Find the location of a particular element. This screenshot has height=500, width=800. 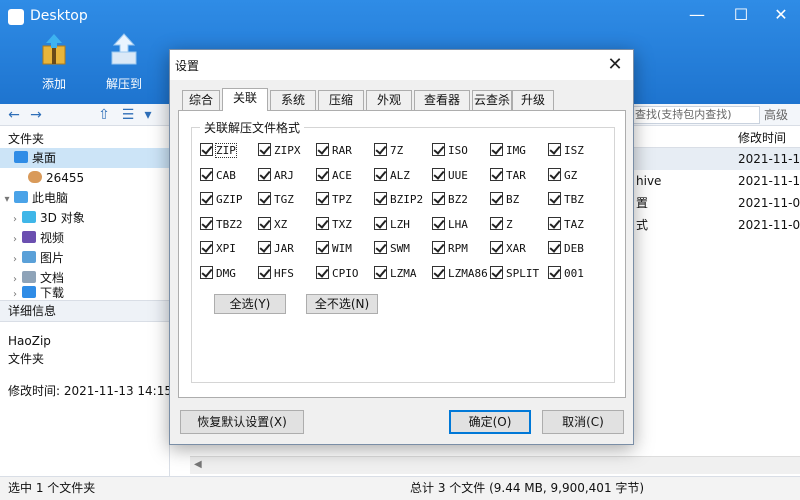

dialog-close-button: ✕ is located at coordinates (615, 65).